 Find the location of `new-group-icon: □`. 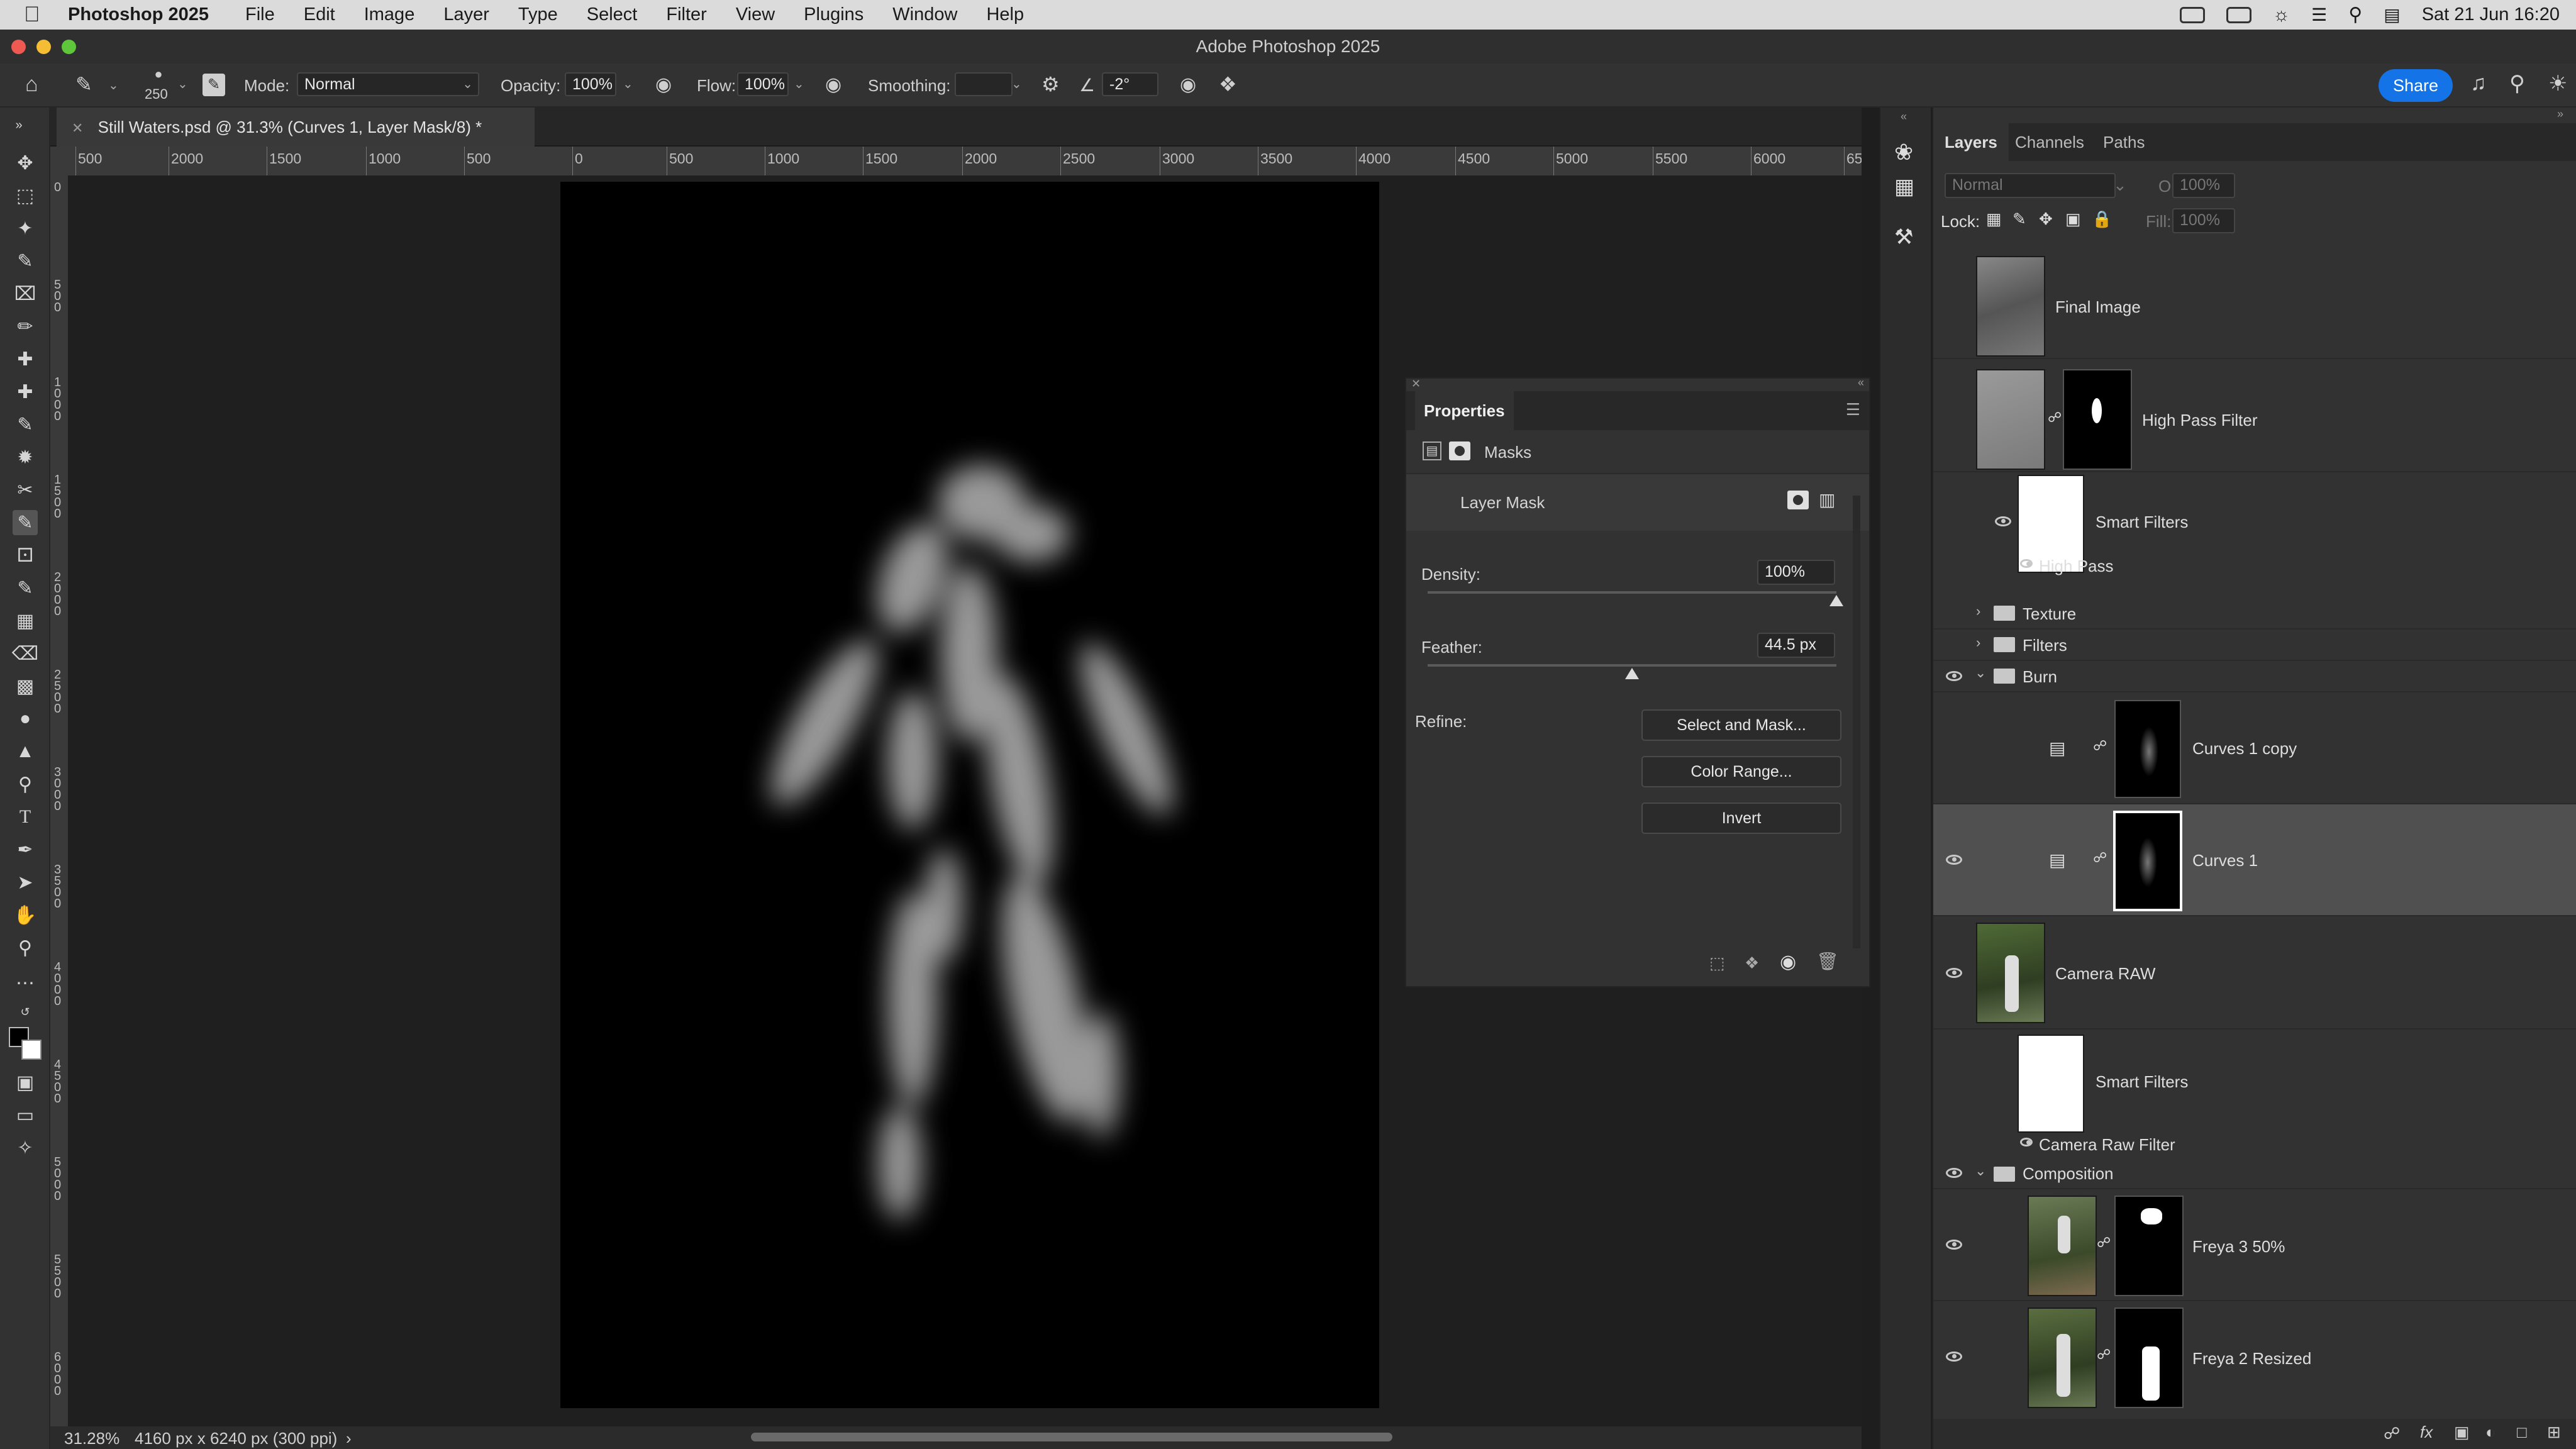

new-group-icon: □ is located at coordinates (2522, 1432).